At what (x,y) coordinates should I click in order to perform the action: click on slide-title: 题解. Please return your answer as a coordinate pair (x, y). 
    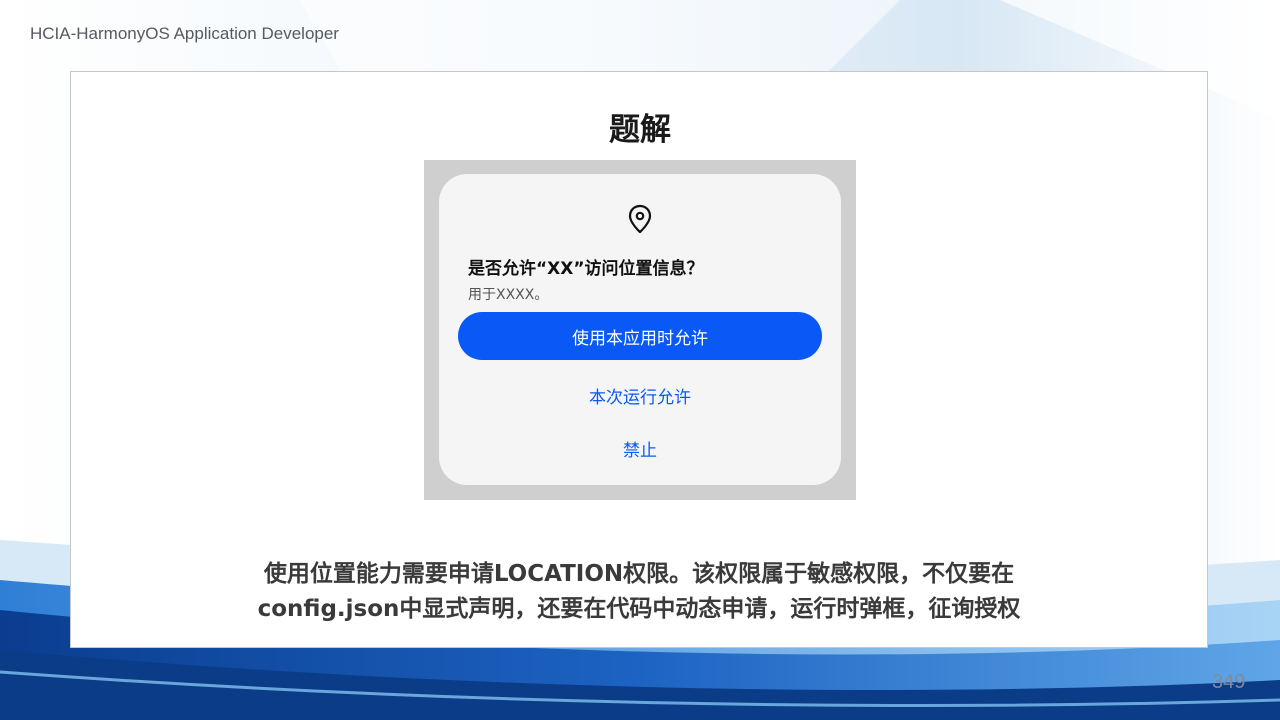
    Looking at the image, I should click on (640, 130).